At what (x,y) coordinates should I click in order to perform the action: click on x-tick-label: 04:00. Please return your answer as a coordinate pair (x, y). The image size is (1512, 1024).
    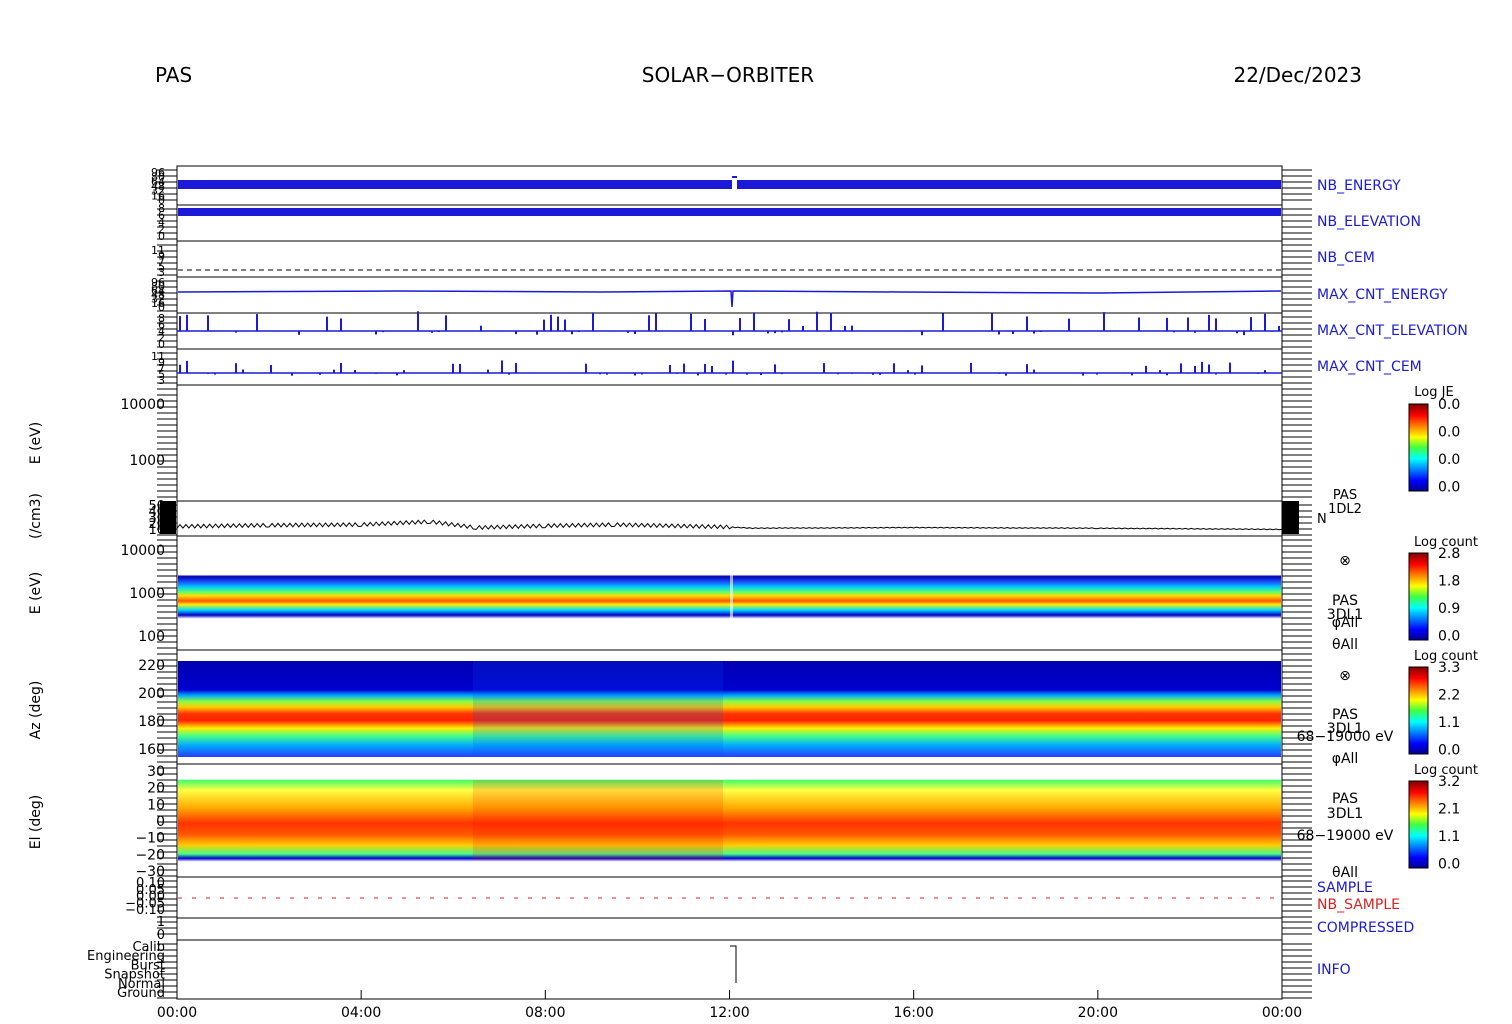
    Looking at the image, I should click on (361, 1012).